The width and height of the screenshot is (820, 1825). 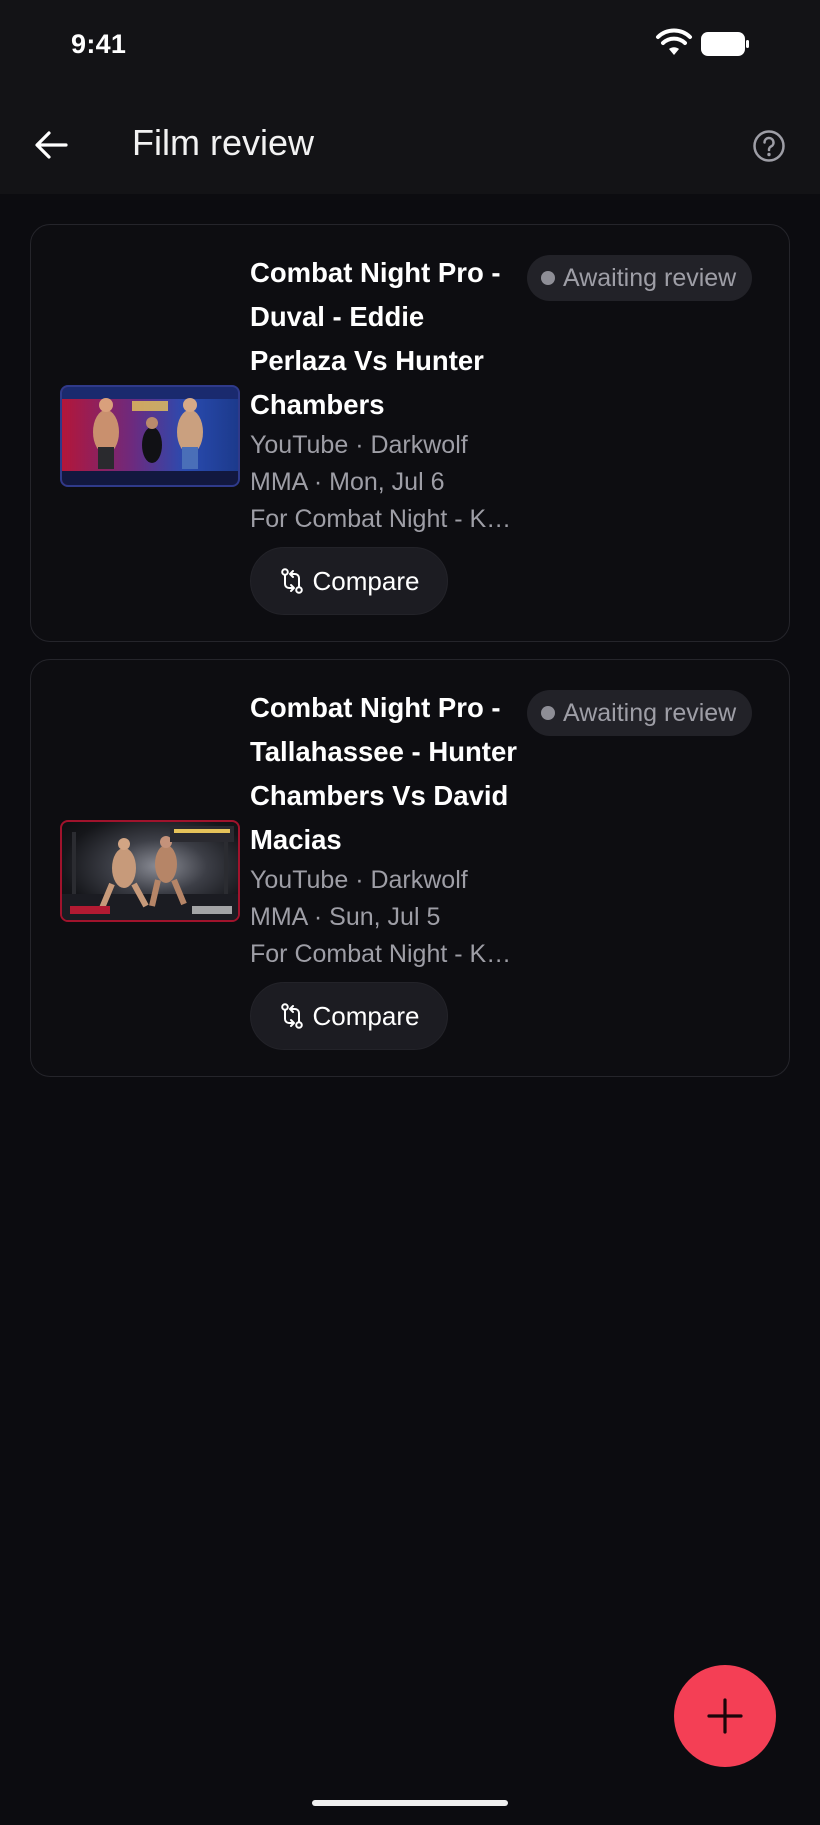 I want to click on app-bar: Film review, so click(x=410, y=145).